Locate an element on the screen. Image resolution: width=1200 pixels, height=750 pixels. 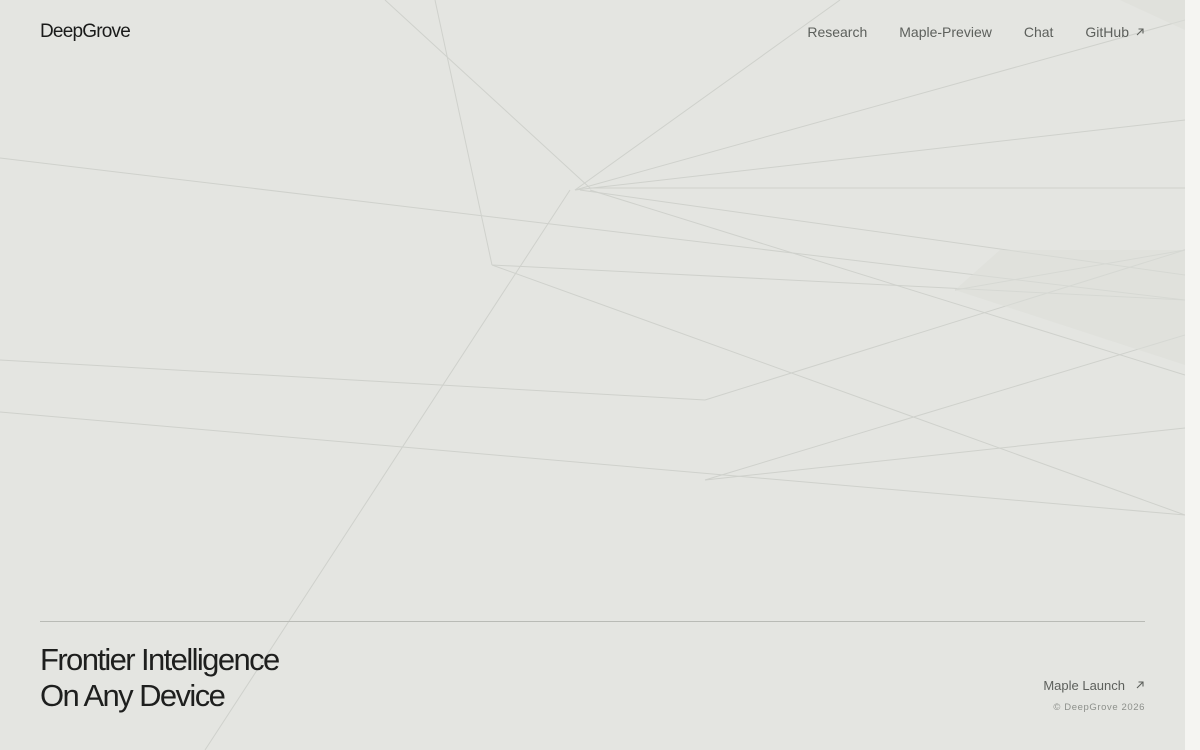
nav-link-label: GitHub is located at coordinates (1107, 32).